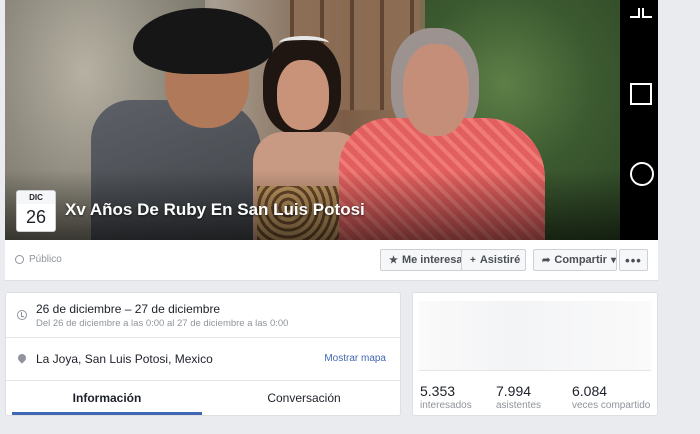  What do you see at coordinates (22, 358) in the screenshot?
I see `pin-icon` at bounding box center [22, 358].